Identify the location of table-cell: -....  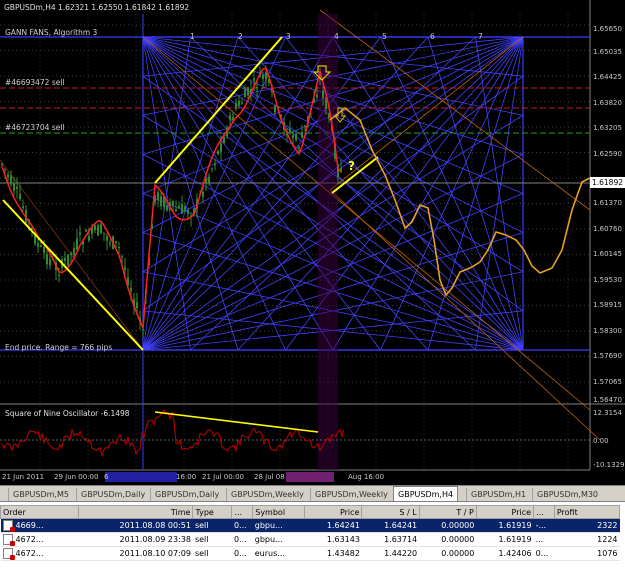
(544, 525).